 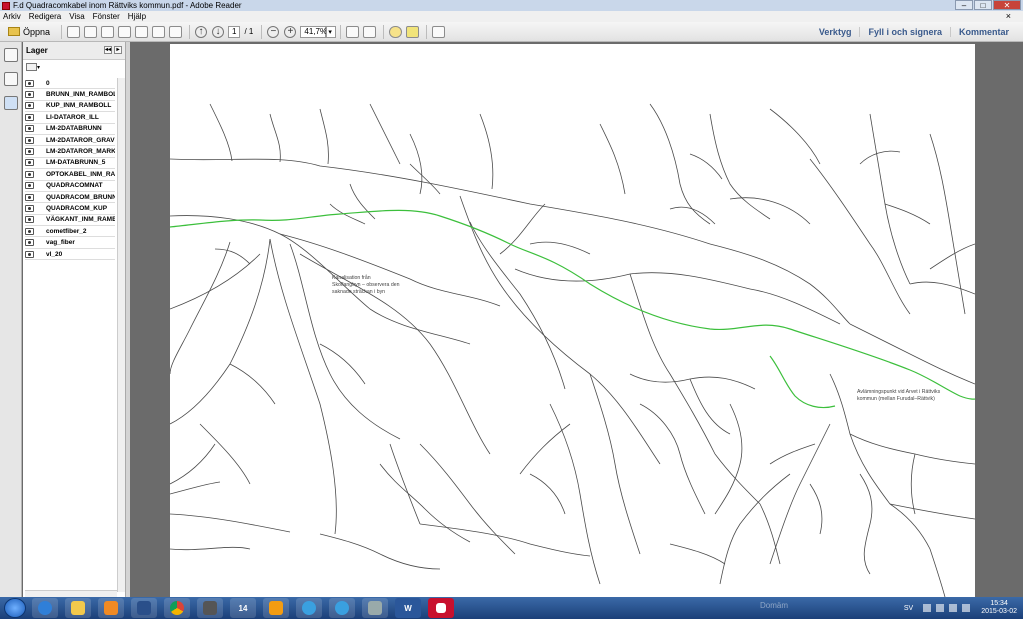 What do you see at coordinates (331, 31) in the screenshot?
I see `zoom-dropdown: ▾` at bounding box center [331, 31].